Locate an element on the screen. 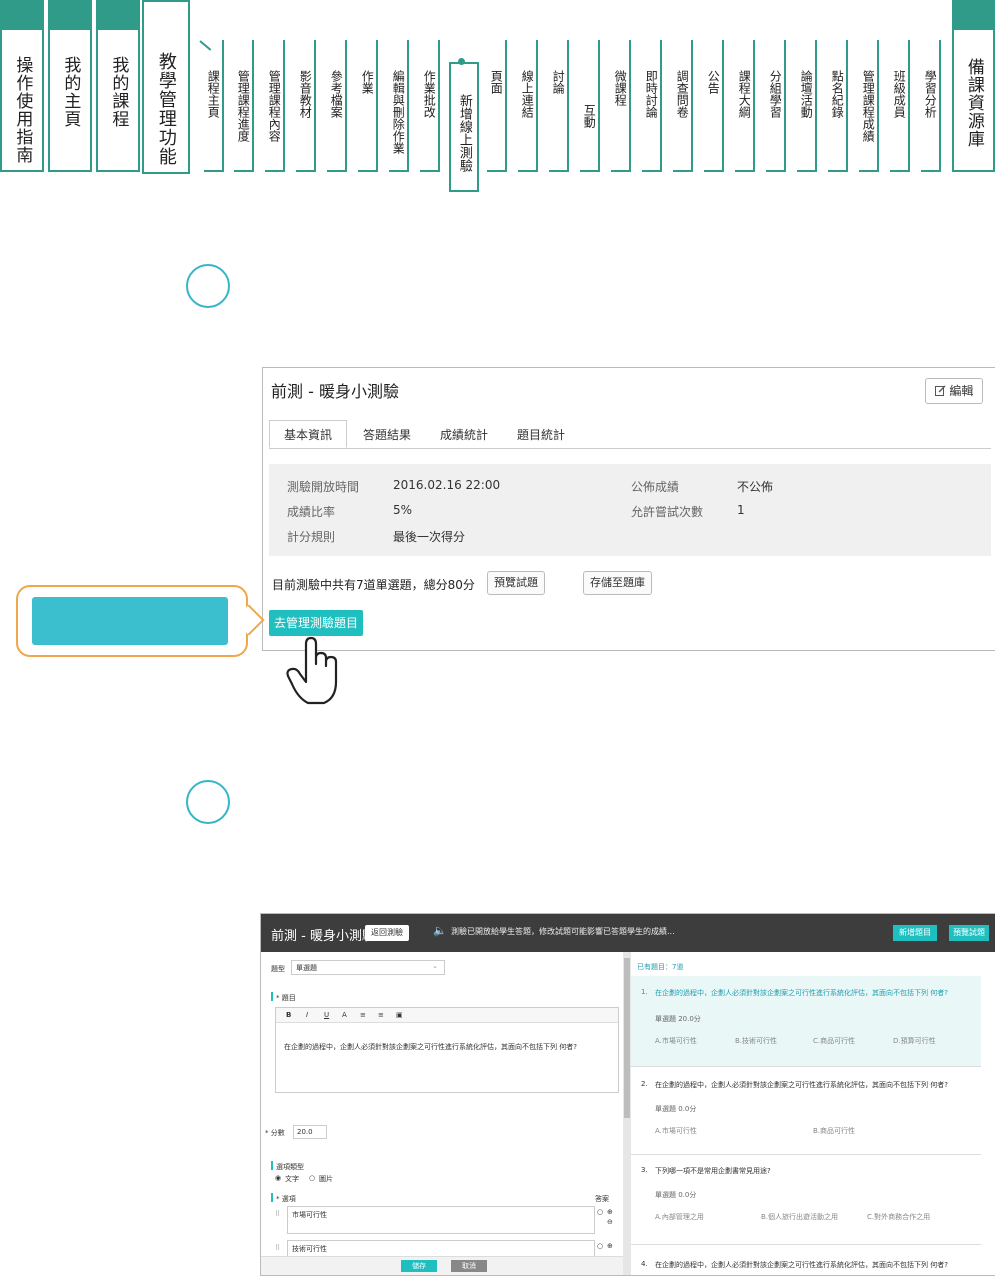 This screenshot has height=1276, width=995. unordered-list-button: ≡ is located at coordinates (381, 1015).